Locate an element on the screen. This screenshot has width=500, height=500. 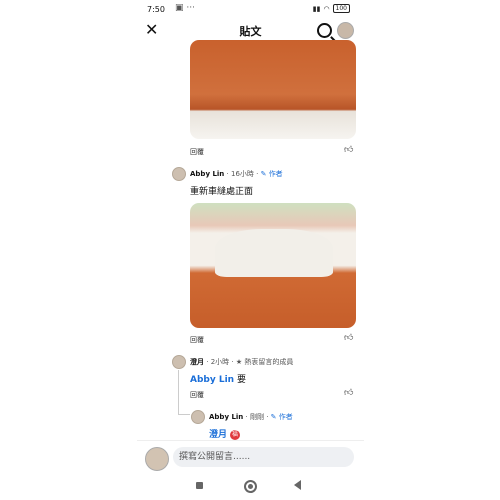
home-icon is located at coordinates (250, 486).